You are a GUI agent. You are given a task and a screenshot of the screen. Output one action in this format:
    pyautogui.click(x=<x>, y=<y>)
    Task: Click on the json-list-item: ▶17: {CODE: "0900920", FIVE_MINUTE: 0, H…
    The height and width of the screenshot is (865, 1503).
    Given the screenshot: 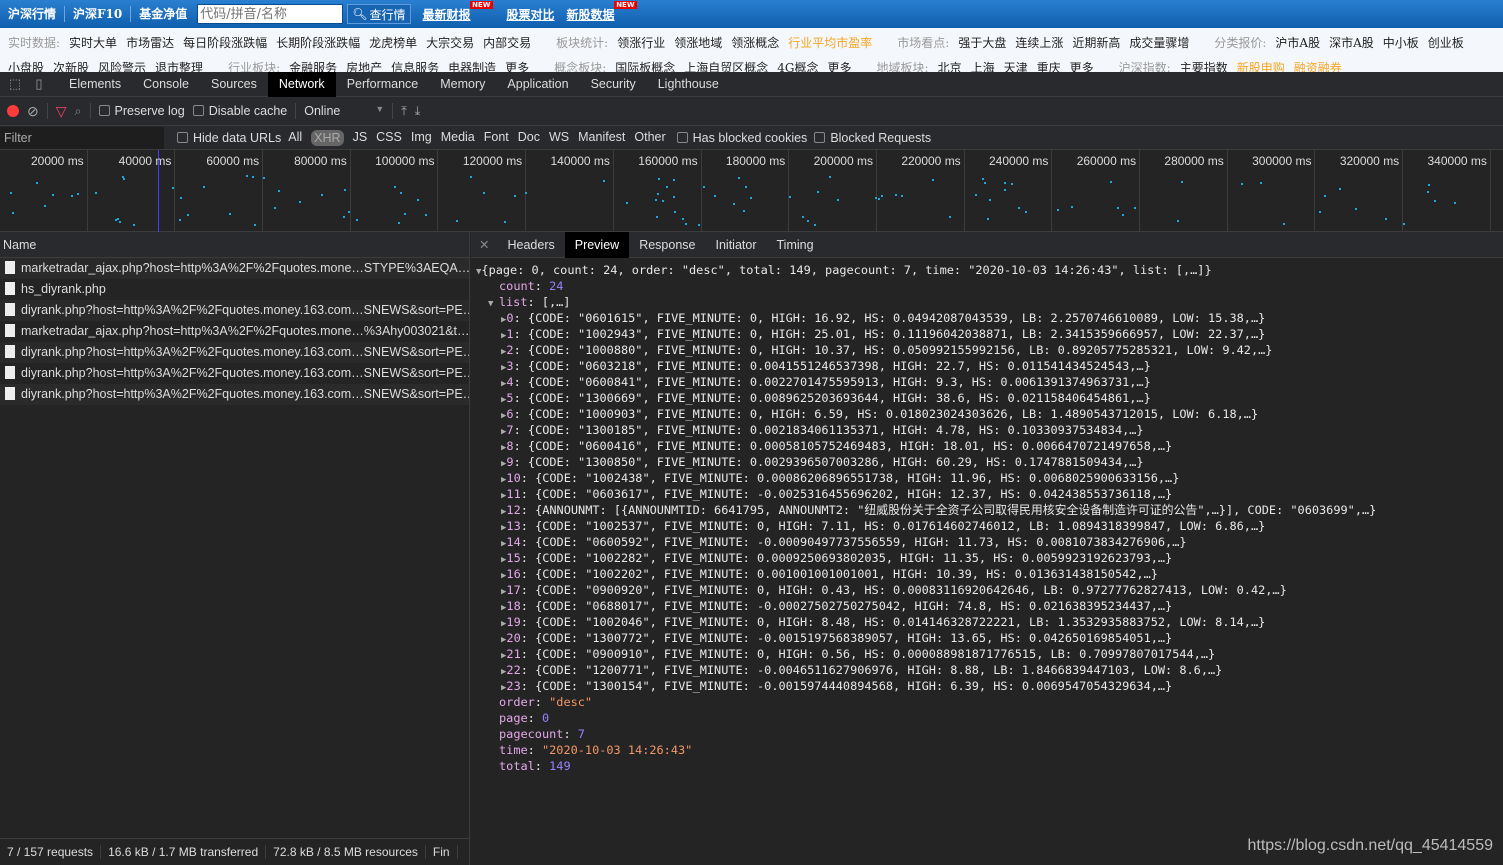 What is the action you would take?
    pyautogui.click(x=987, y=590)
    